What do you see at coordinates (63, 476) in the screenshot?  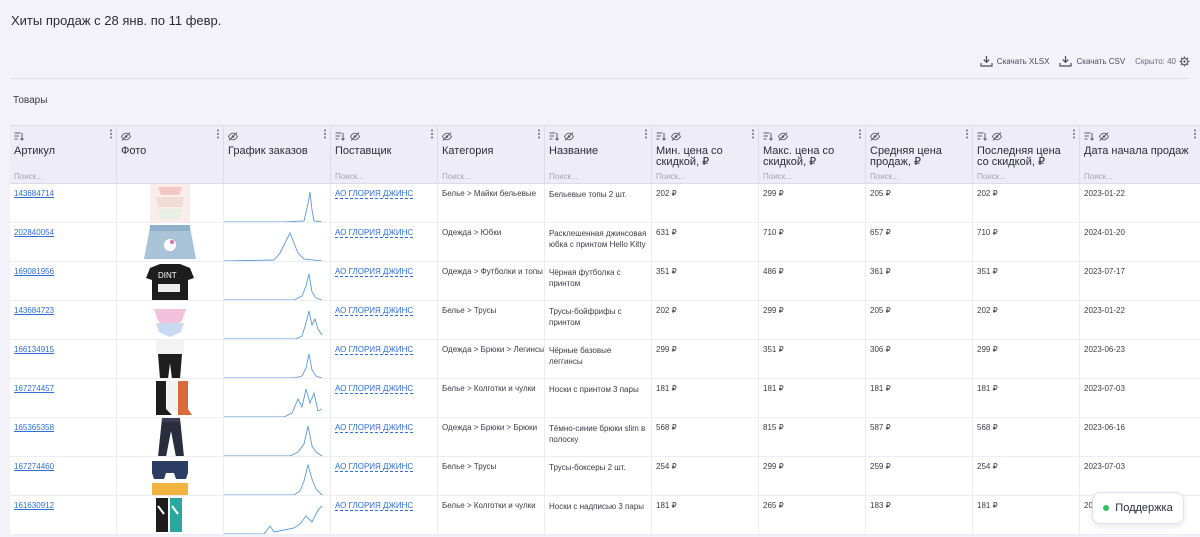 I see `article-cell: 167274460` at bounding box center [63, 476].